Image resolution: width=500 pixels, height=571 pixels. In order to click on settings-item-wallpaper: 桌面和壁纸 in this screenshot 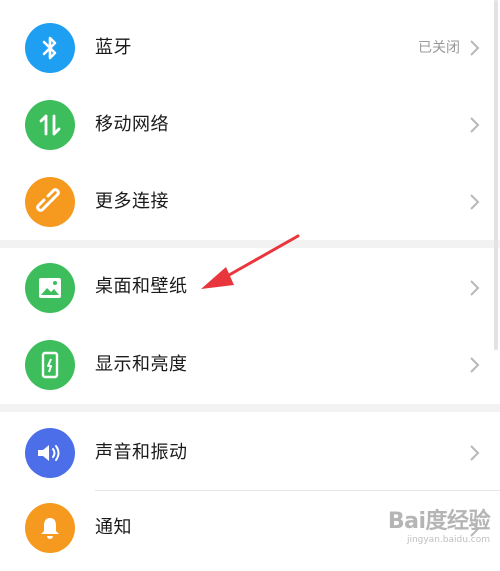, I will do `click(250, 288)`.